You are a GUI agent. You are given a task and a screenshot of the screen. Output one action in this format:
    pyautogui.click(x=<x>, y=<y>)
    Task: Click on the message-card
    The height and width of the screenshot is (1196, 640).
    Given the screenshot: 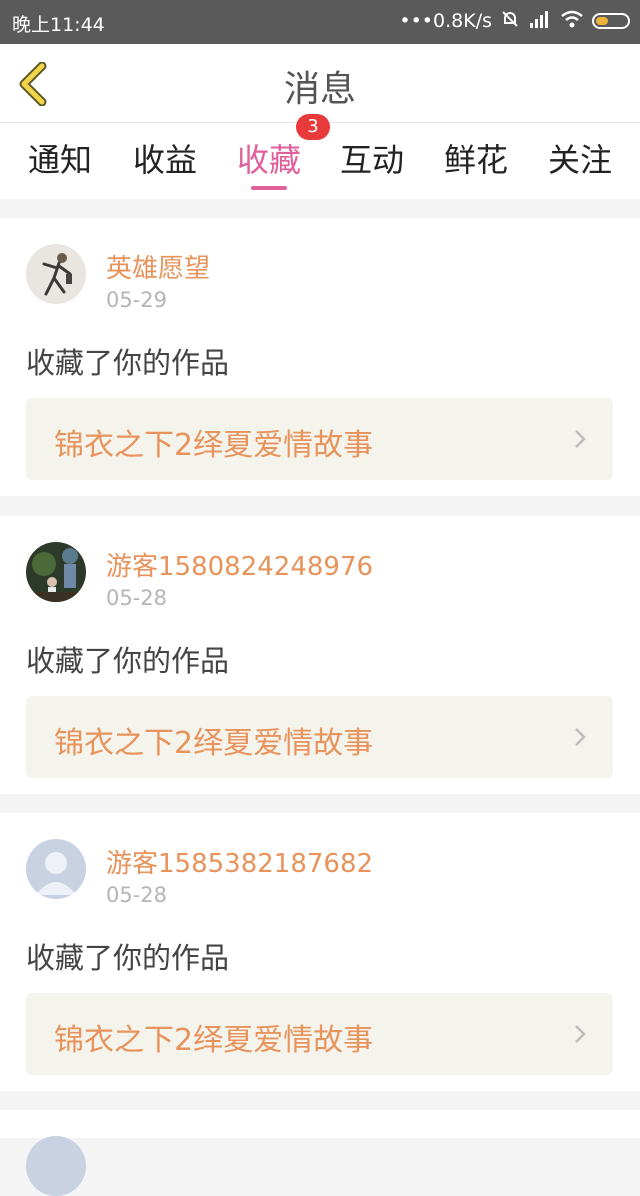 What is the action you would take?
    pyautogui.click(x=320, y=1153)
    